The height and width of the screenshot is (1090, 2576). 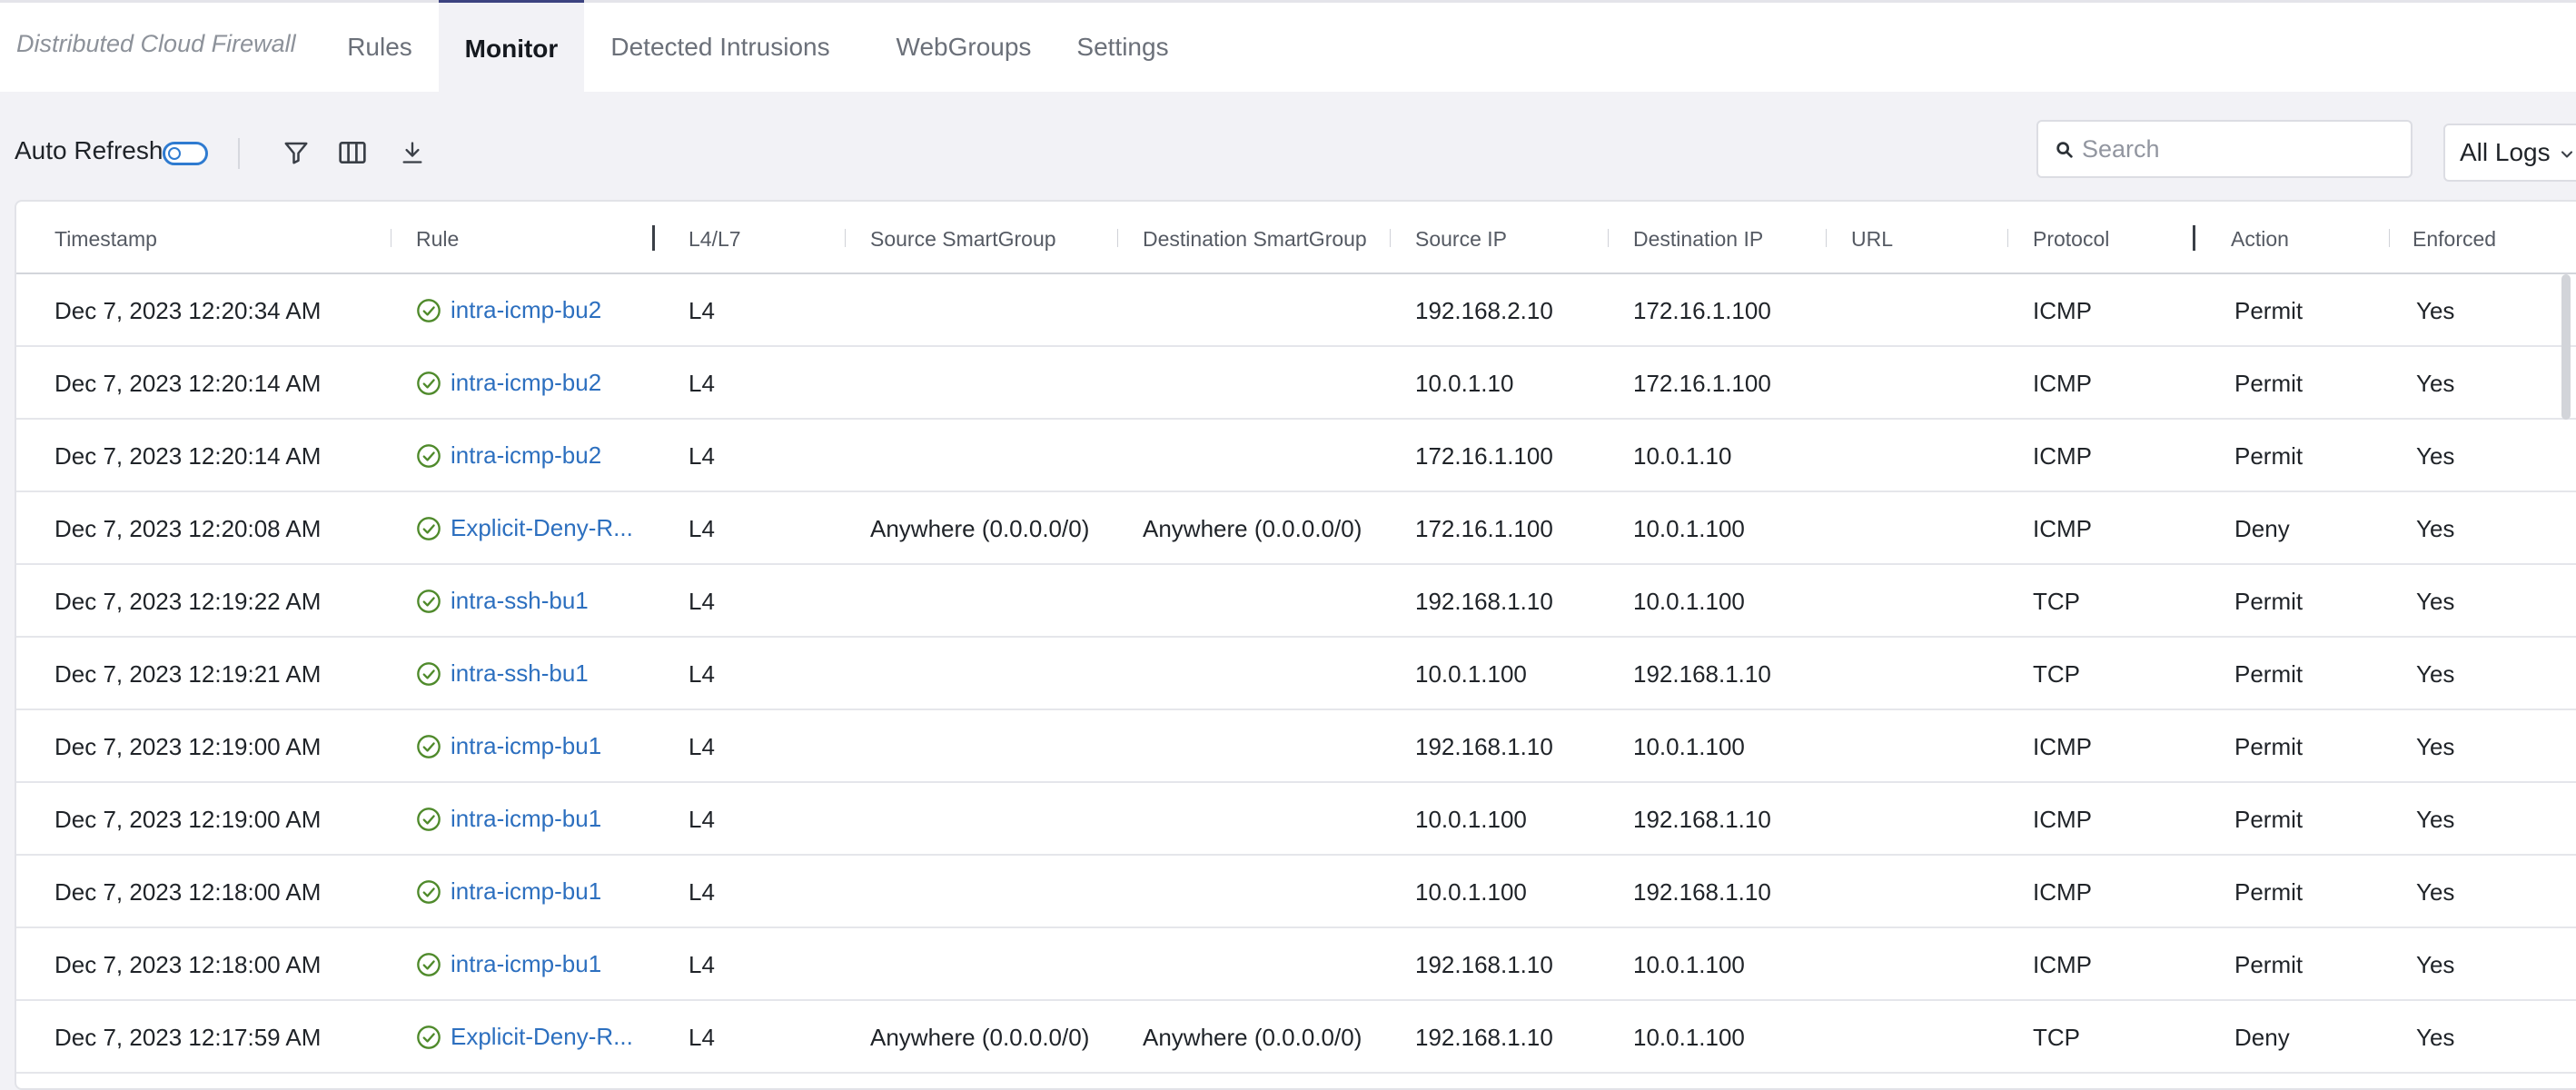 I want to click on auto-refresh-toggle, so click(x=185, y=154).